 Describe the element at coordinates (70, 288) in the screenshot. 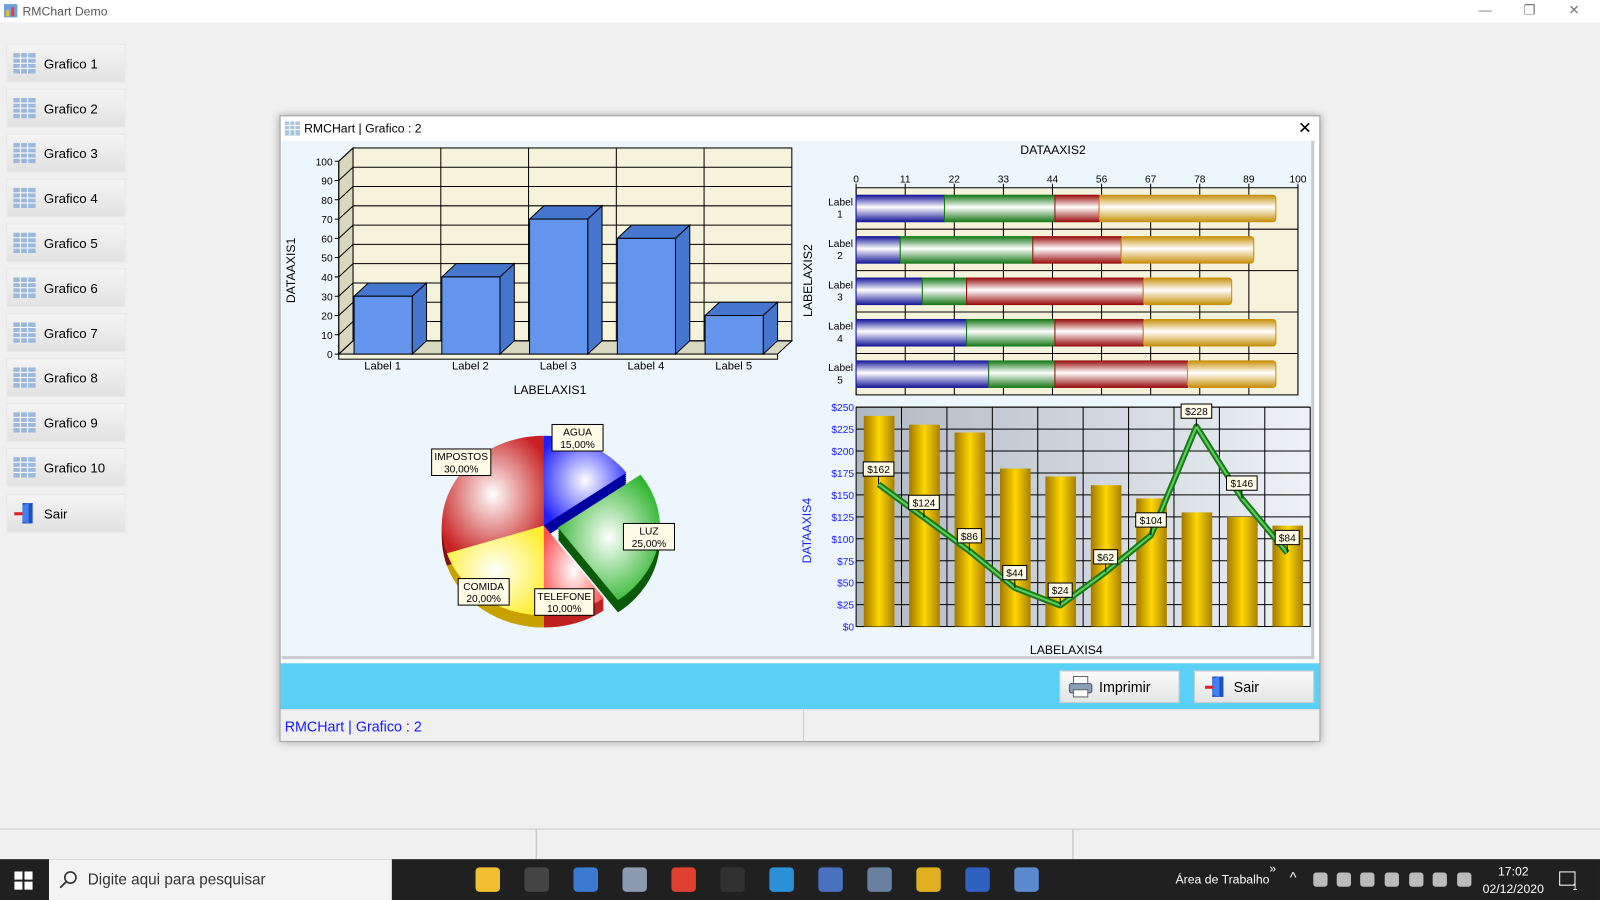

I see `sidebar-item-label: Grafico 6` at that location.